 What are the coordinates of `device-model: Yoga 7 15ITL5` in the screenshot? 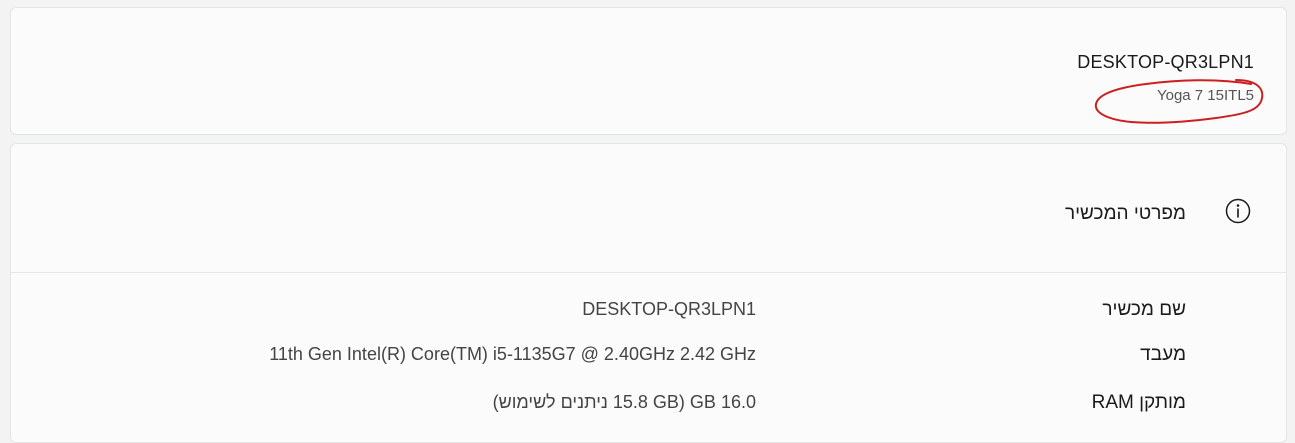 It's located at (1205, 95).